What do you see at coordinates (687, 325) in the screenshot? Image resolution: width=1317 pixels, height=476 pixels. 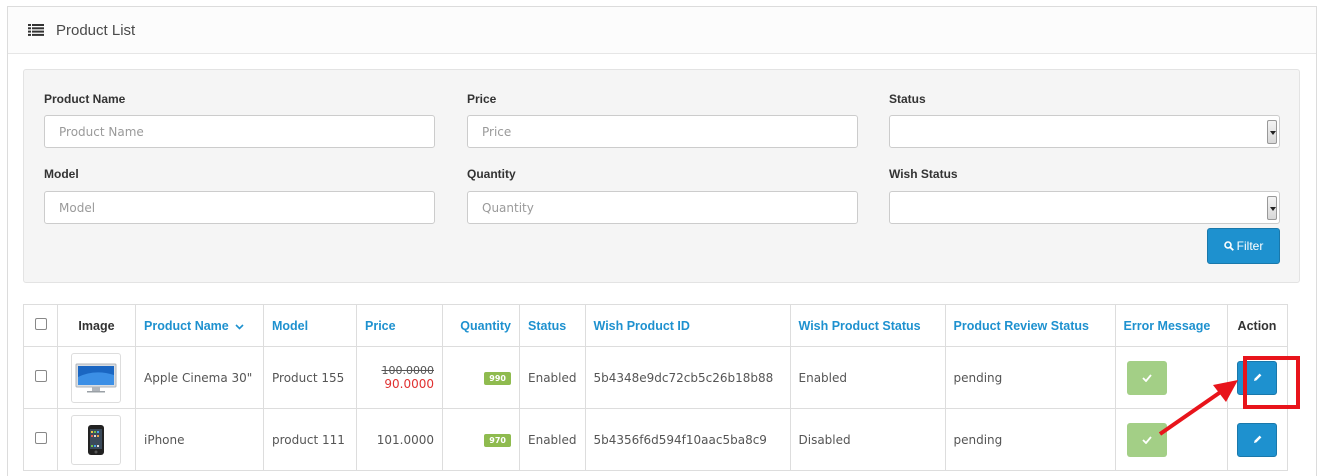 I see `header-wish-product-id: Wish Product ID` at bounding box center [687, 325].